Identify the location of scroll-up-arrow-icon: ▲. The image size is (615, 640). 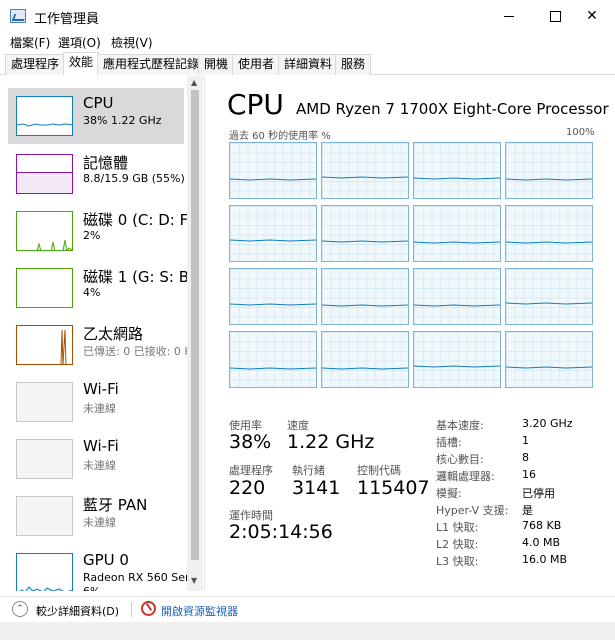
(194, 82).